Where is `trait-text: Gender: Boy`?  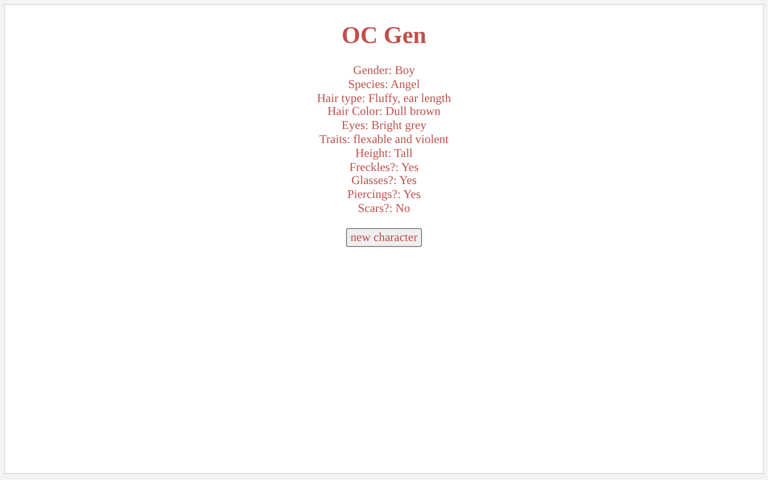
trait-text: Gender: Boy is located at coordinates (384, 71).